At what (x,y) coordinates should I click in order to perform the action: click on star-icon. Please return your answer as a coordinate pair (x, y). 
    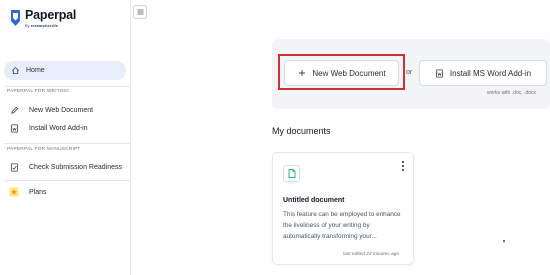
    Looking at the image, I should click on (14, 192).